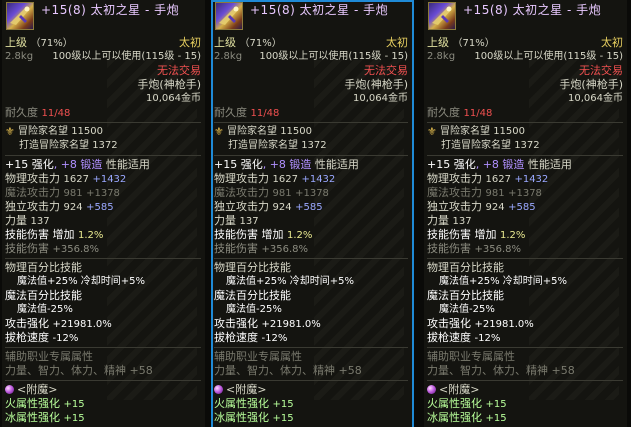  Describe the element at coordinates (454, 178) in the screenshot. I see `phys-atk-label: 物理攻击力` at that location.